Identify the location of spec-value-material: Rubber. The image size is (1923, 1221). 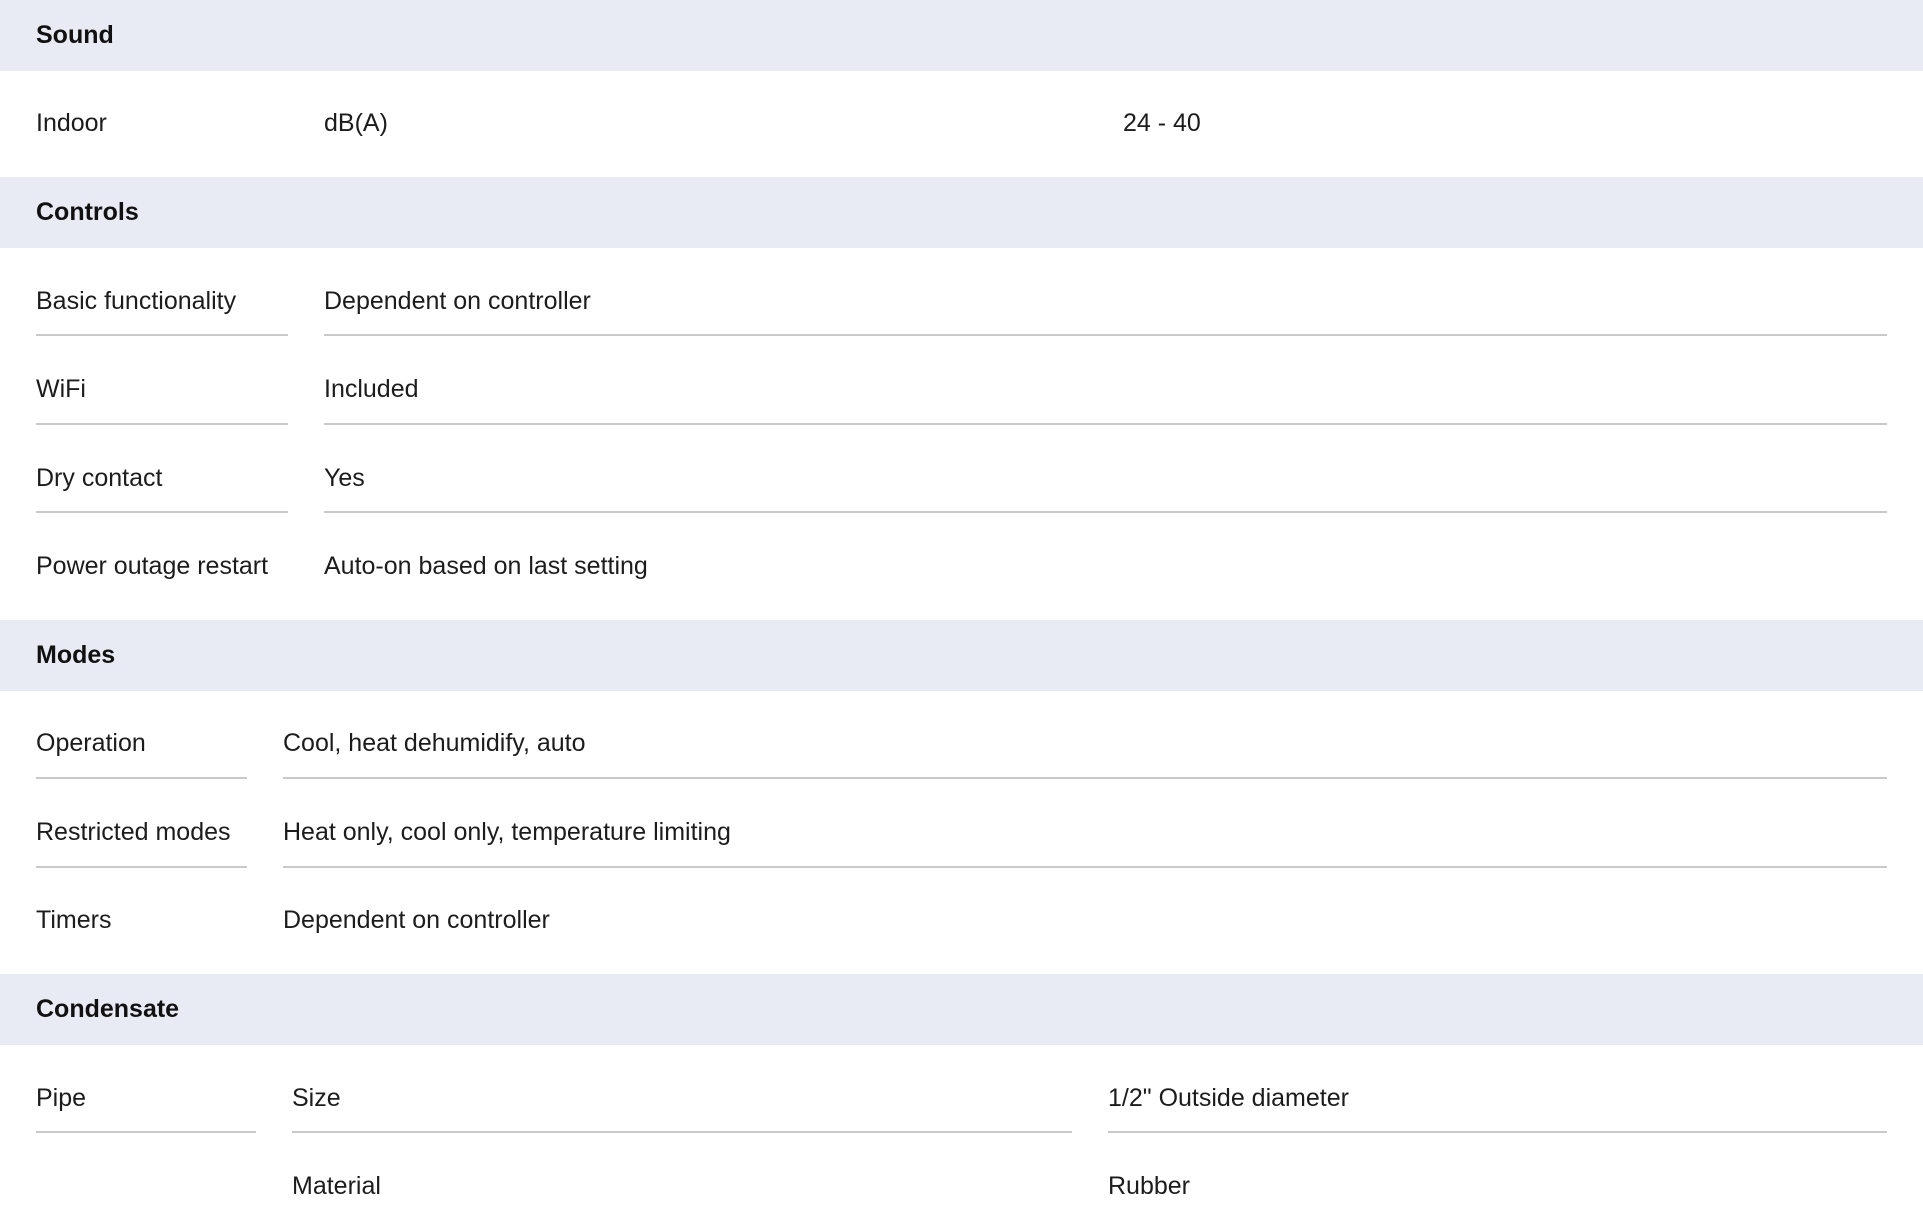
(1149, 1186).